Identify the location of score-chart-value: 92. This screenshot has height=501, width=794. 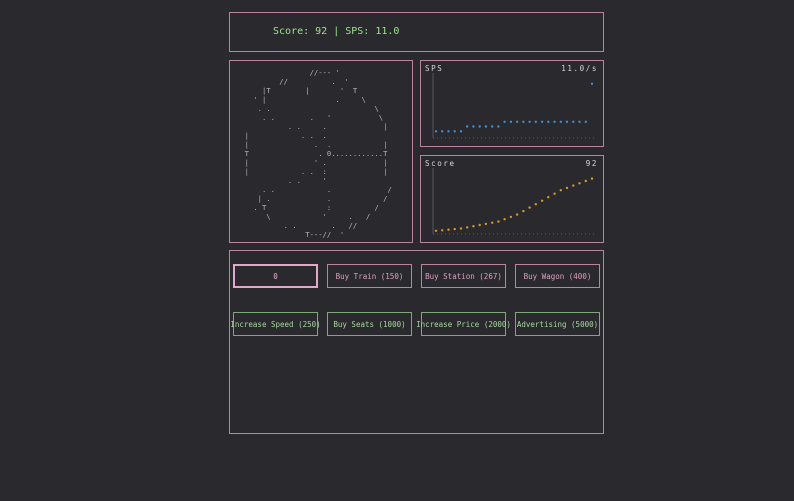
(591, 163).